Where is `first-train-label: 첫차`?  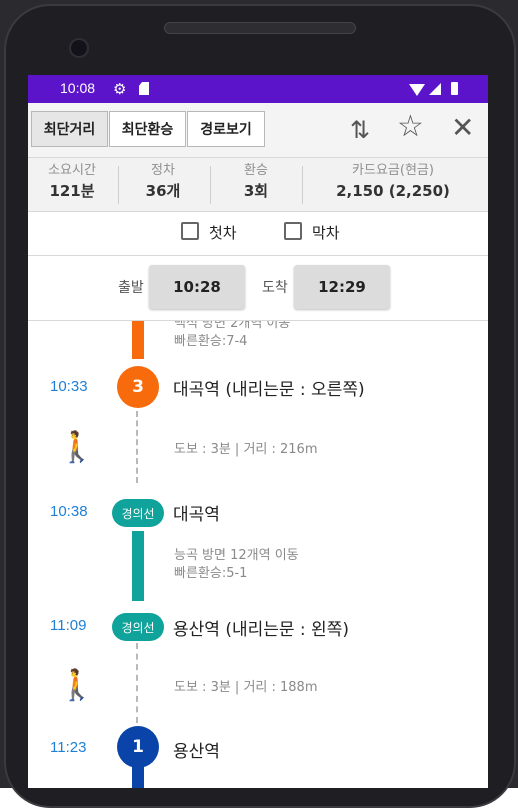
first-train-label: 첫차 is located at coordinates (223, 232).